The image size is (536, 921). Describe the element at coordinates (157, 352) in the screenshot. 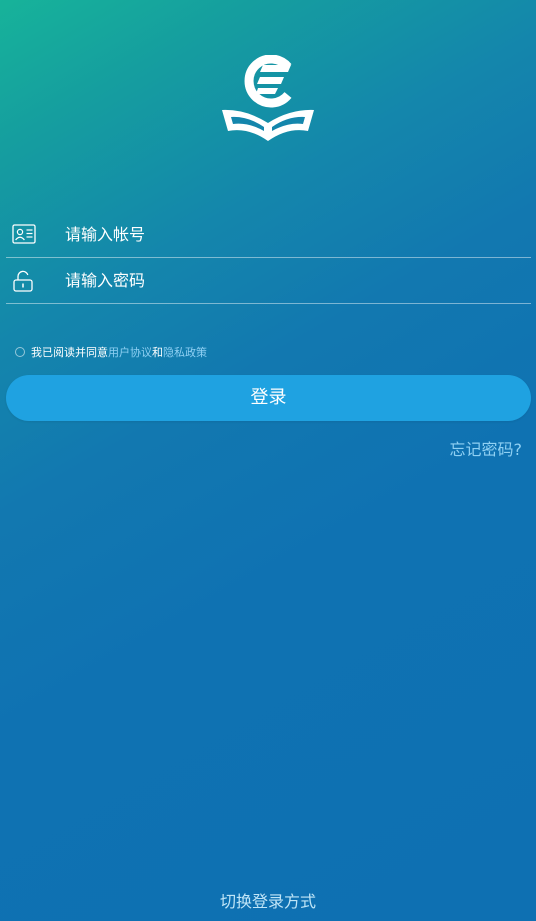

I see `agreement-conjunction: 和` at that location.